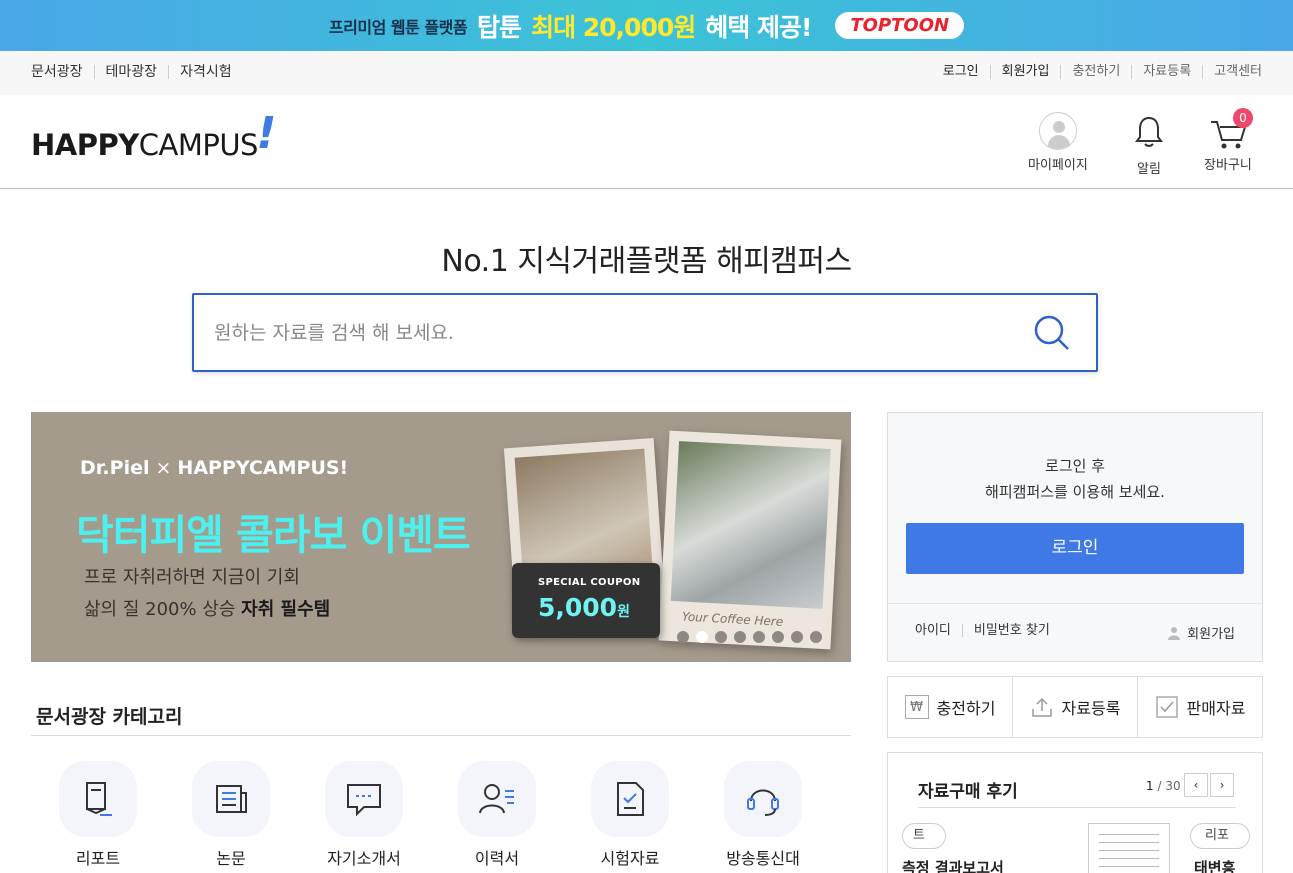 The height and width of the screenshot is (873, 1293). I want to click on review-tag: 트, so click(924, 836).